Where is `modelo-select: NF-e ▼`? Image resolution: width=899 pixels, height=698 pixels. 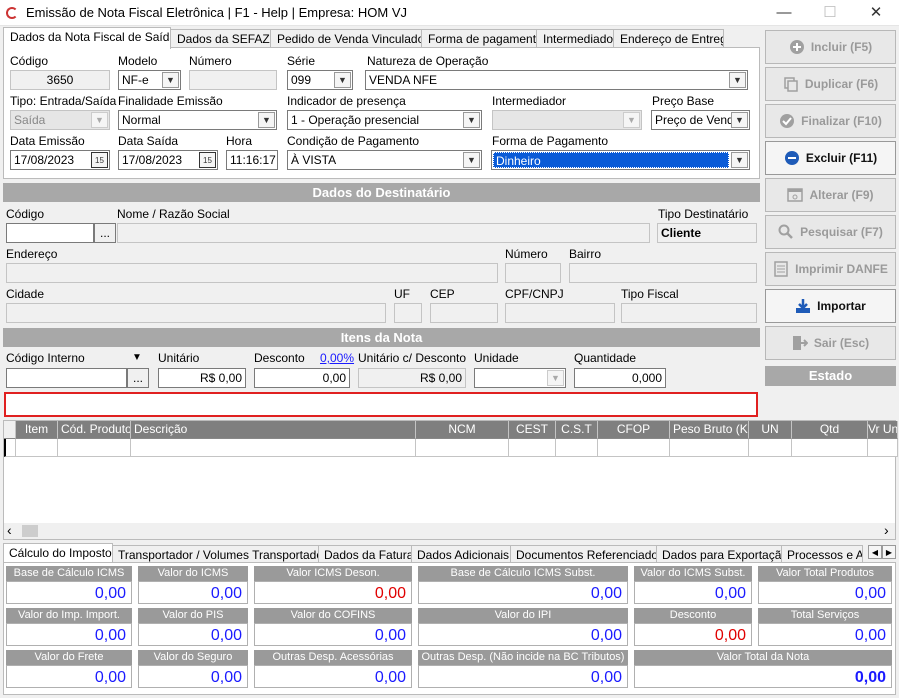 modelo-select: NF-e ▼ is located at coordinates (149, 80).